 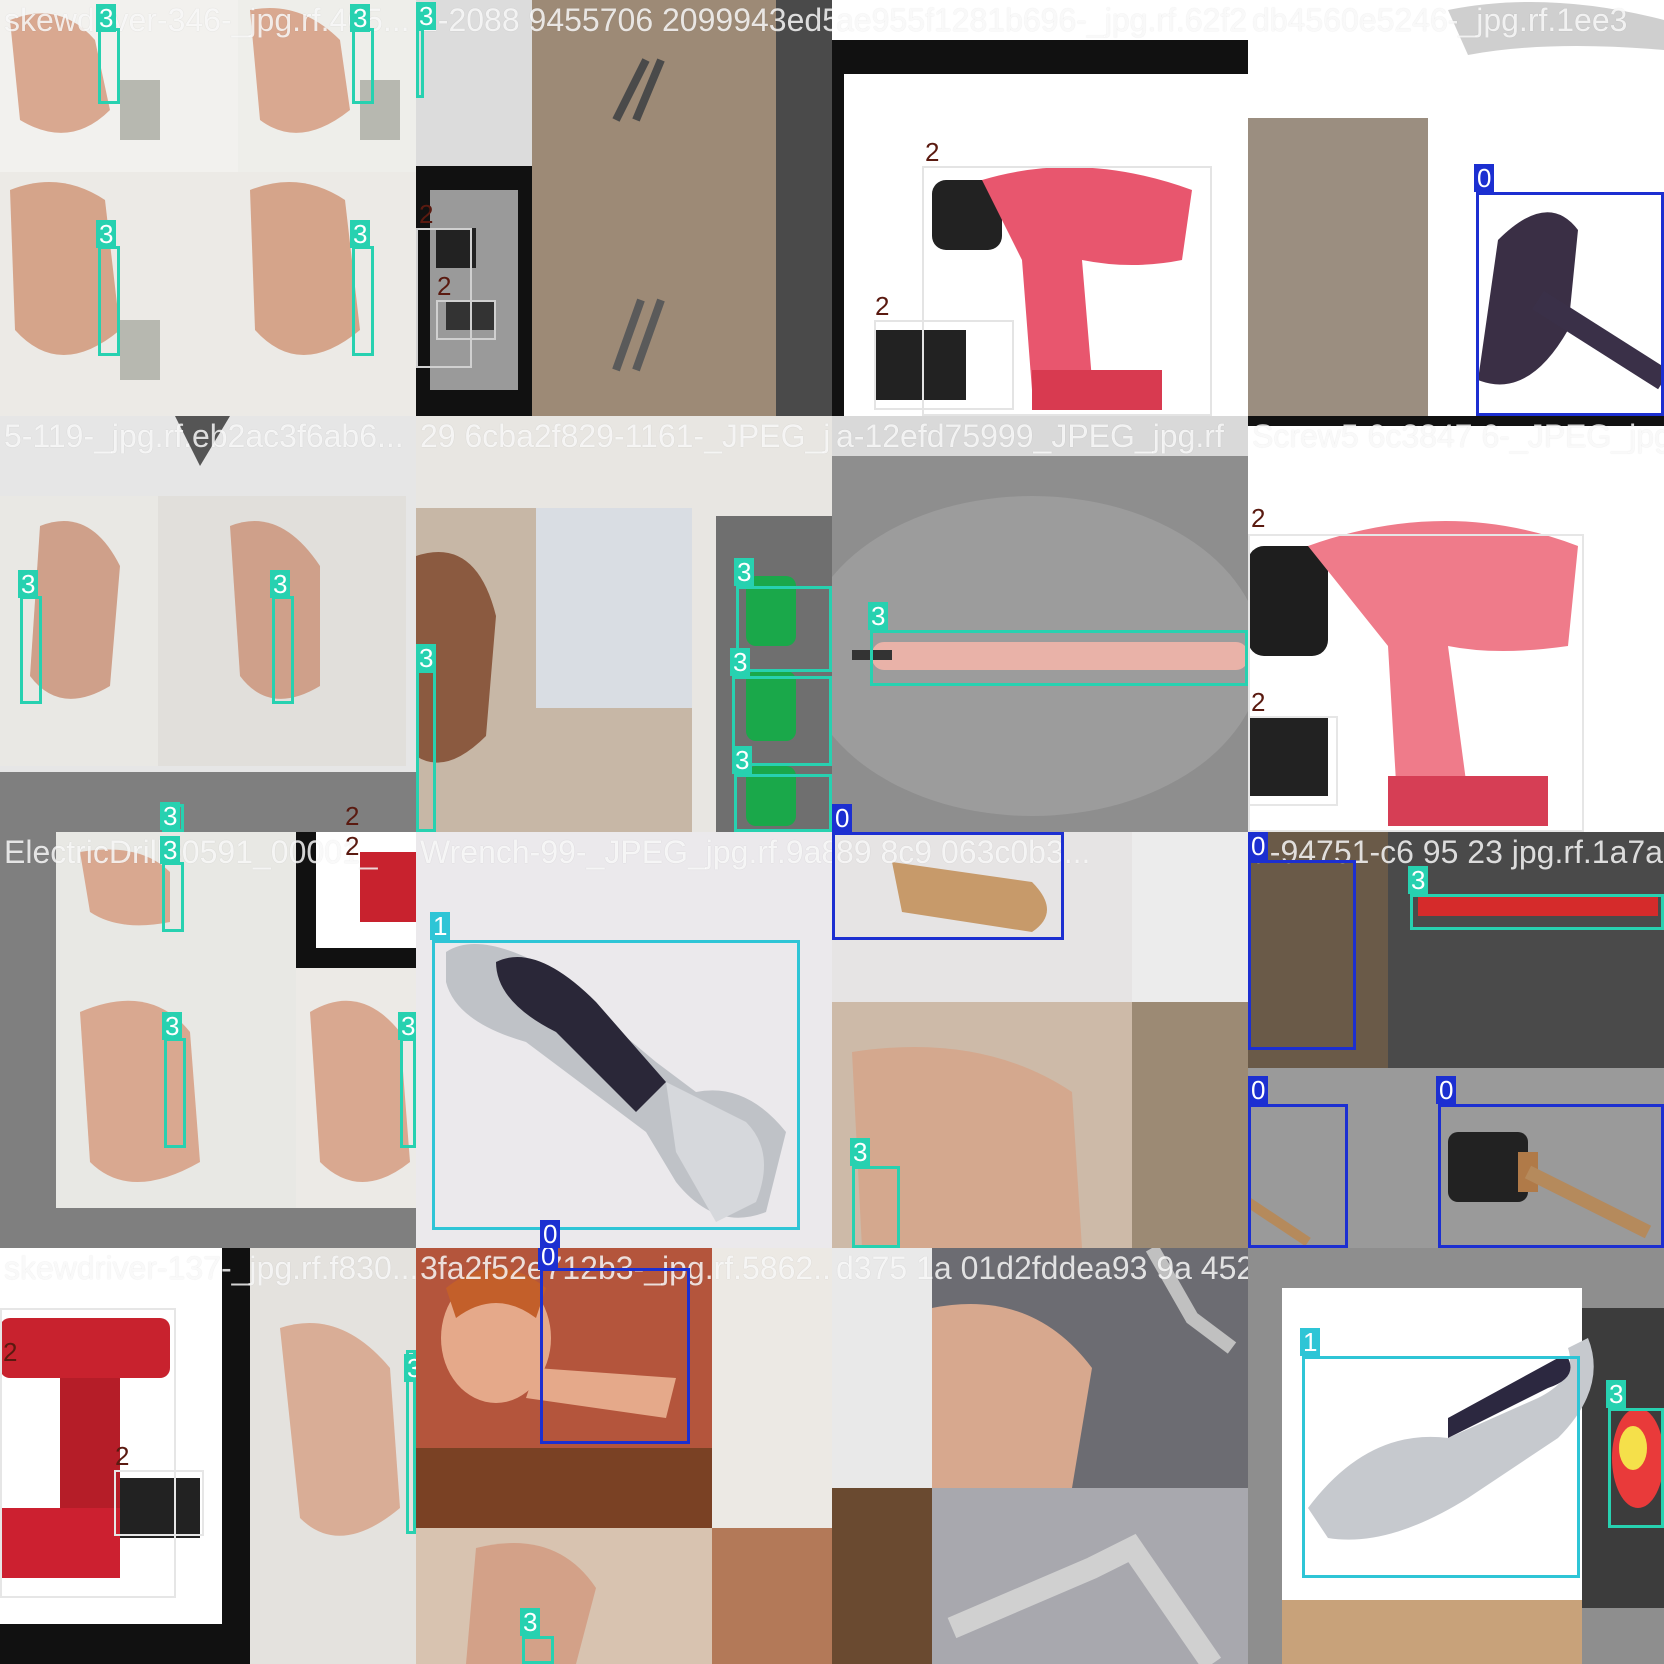 I want to click on tile-t33: 1 3, so click(x=1456, y=1456).